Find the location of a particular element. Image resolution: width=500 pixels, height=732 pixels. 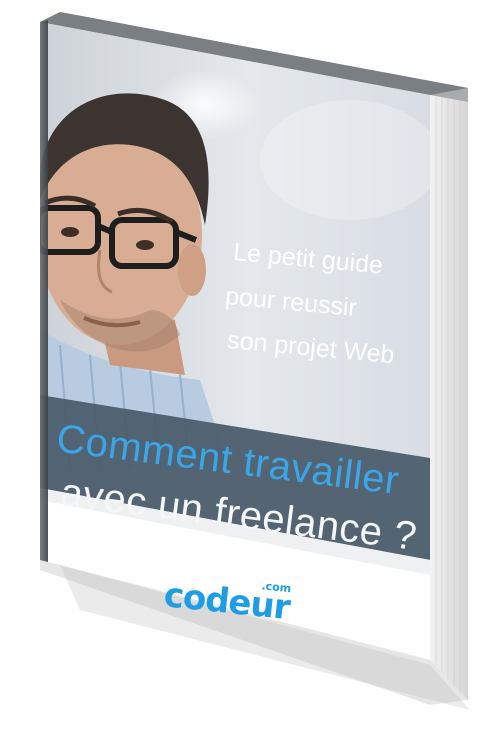

book-spine-icon is located at coordinates (44, 291).